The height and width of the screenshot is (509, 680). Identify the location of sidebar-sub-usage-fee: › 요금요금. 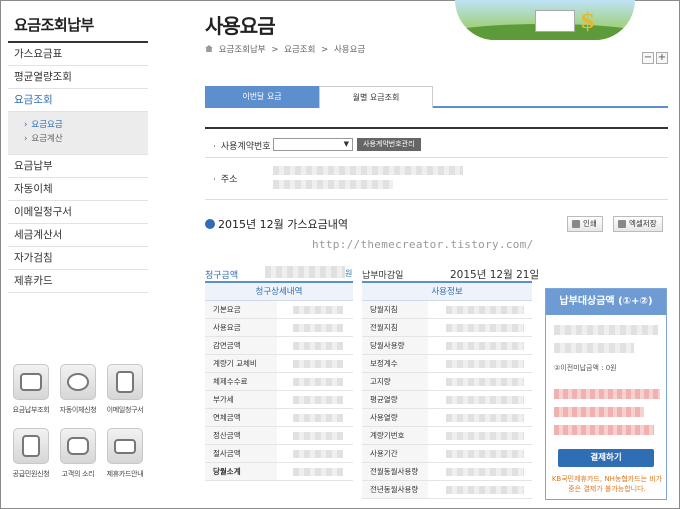
(86, 125).